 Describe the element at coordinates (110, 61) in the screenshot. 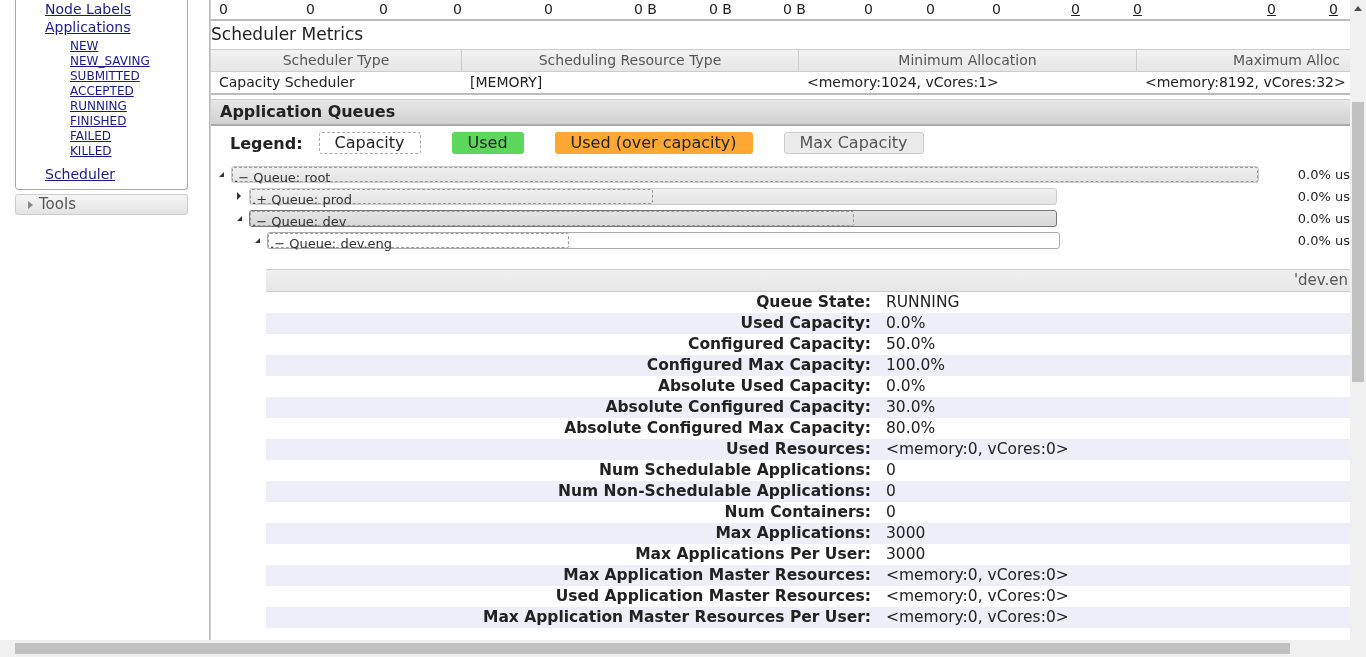

I see `nav-link: NEW_SAVING` at that location.